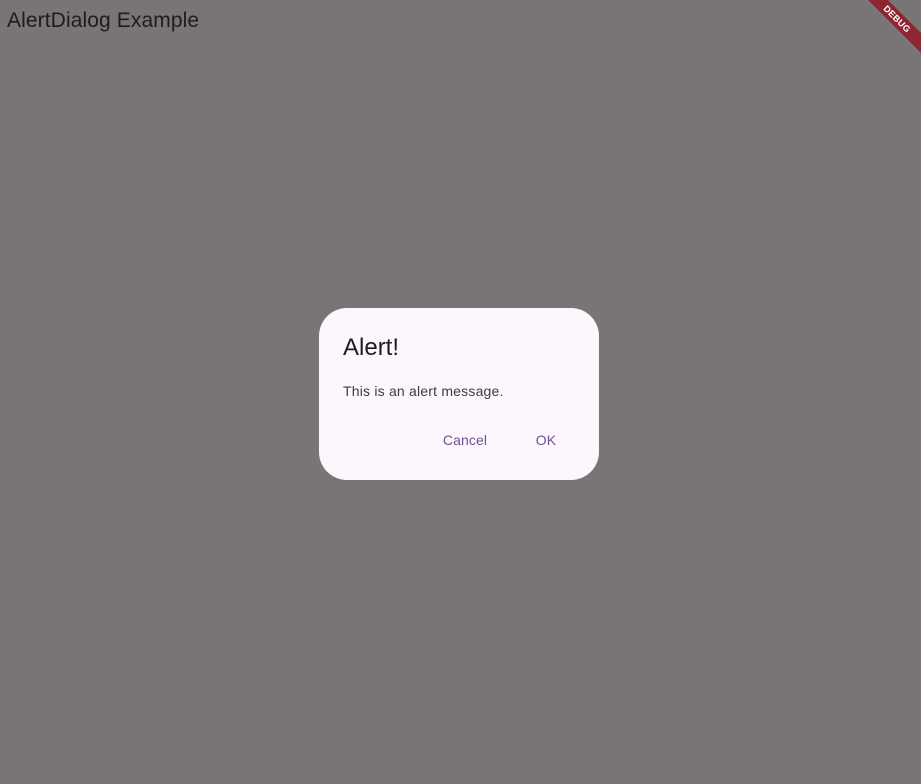 This screenshot has height=784, width=921. I want to click on debug-banner-label: DEBUG, so click(891, 28).